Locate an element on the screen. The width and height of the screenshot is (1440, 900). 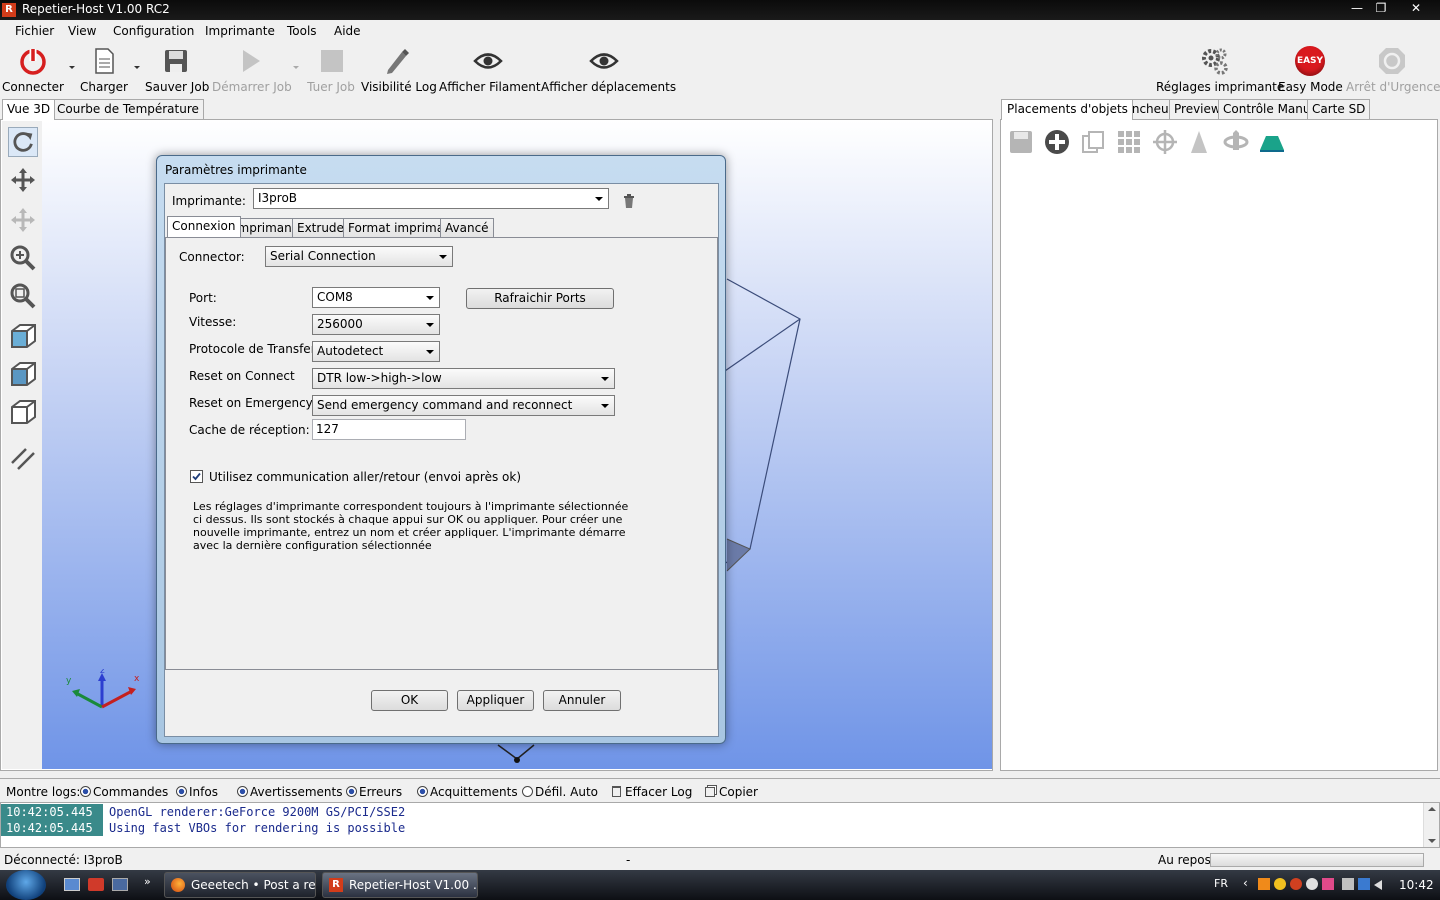
show-moves-button: Afficher déplacements is located at coordinates (608, 71).